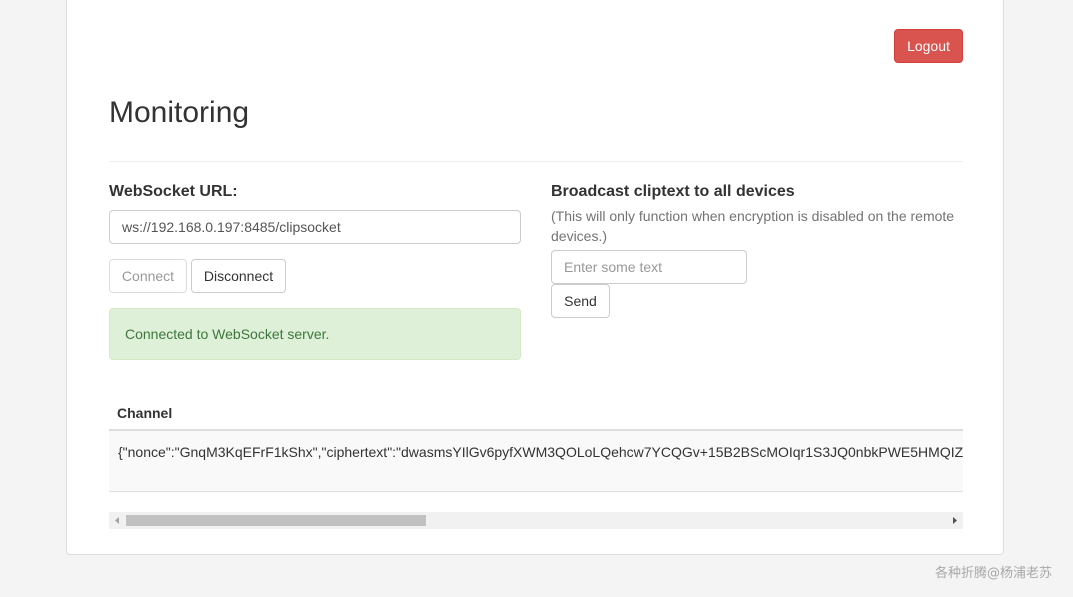  Describe the element at coordinates (649, 267) in the screenshot. I see `broadcast-text-input` at that location.